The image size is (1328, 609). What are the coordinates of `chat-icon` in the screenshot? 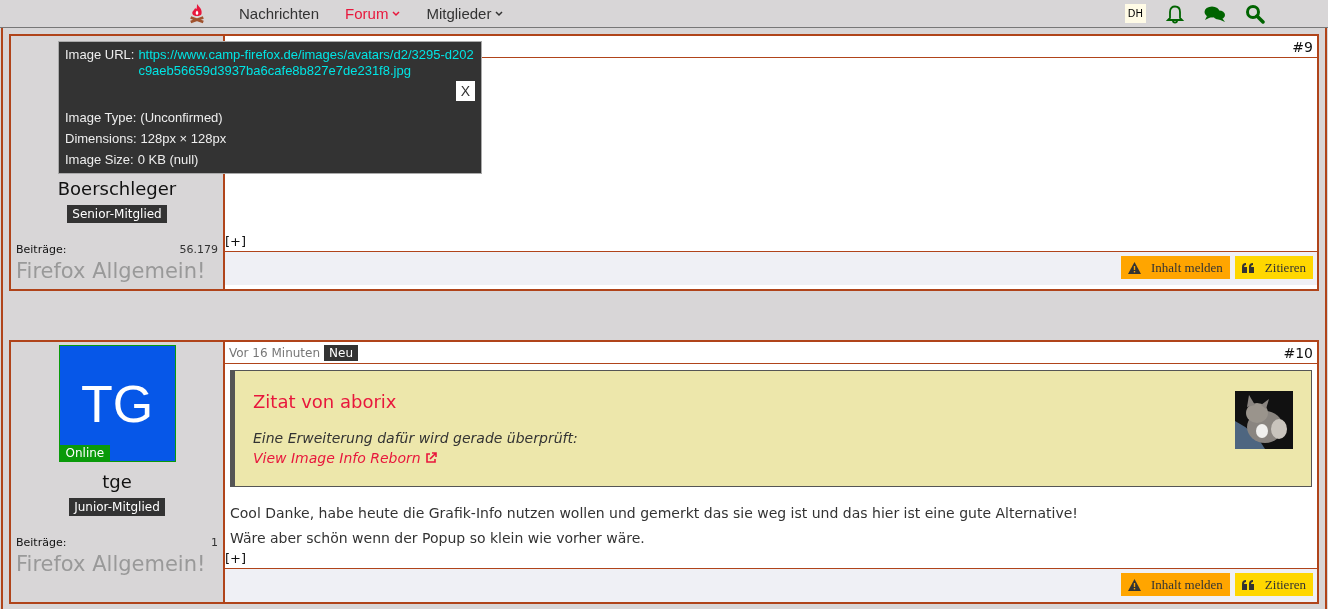 It's located at (1215, 13).